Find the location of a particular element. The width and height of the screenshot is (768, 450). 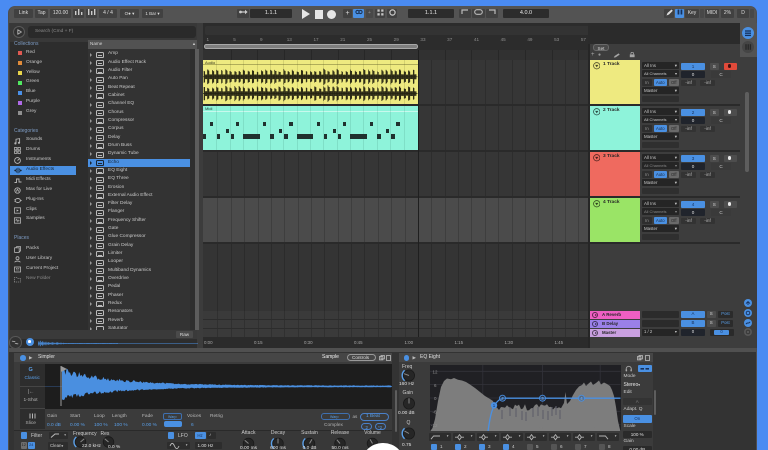

svg-text: 0 is located at coordinates (435, 398).